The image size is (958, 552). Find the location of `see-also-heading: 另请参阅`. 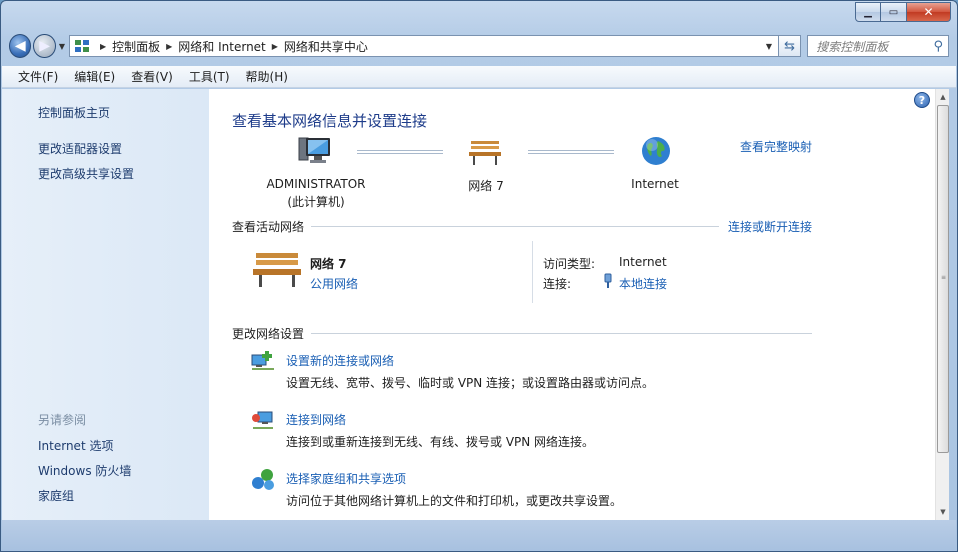

see-also-heading: 另请参阅 is located at coordinates (62, 420).